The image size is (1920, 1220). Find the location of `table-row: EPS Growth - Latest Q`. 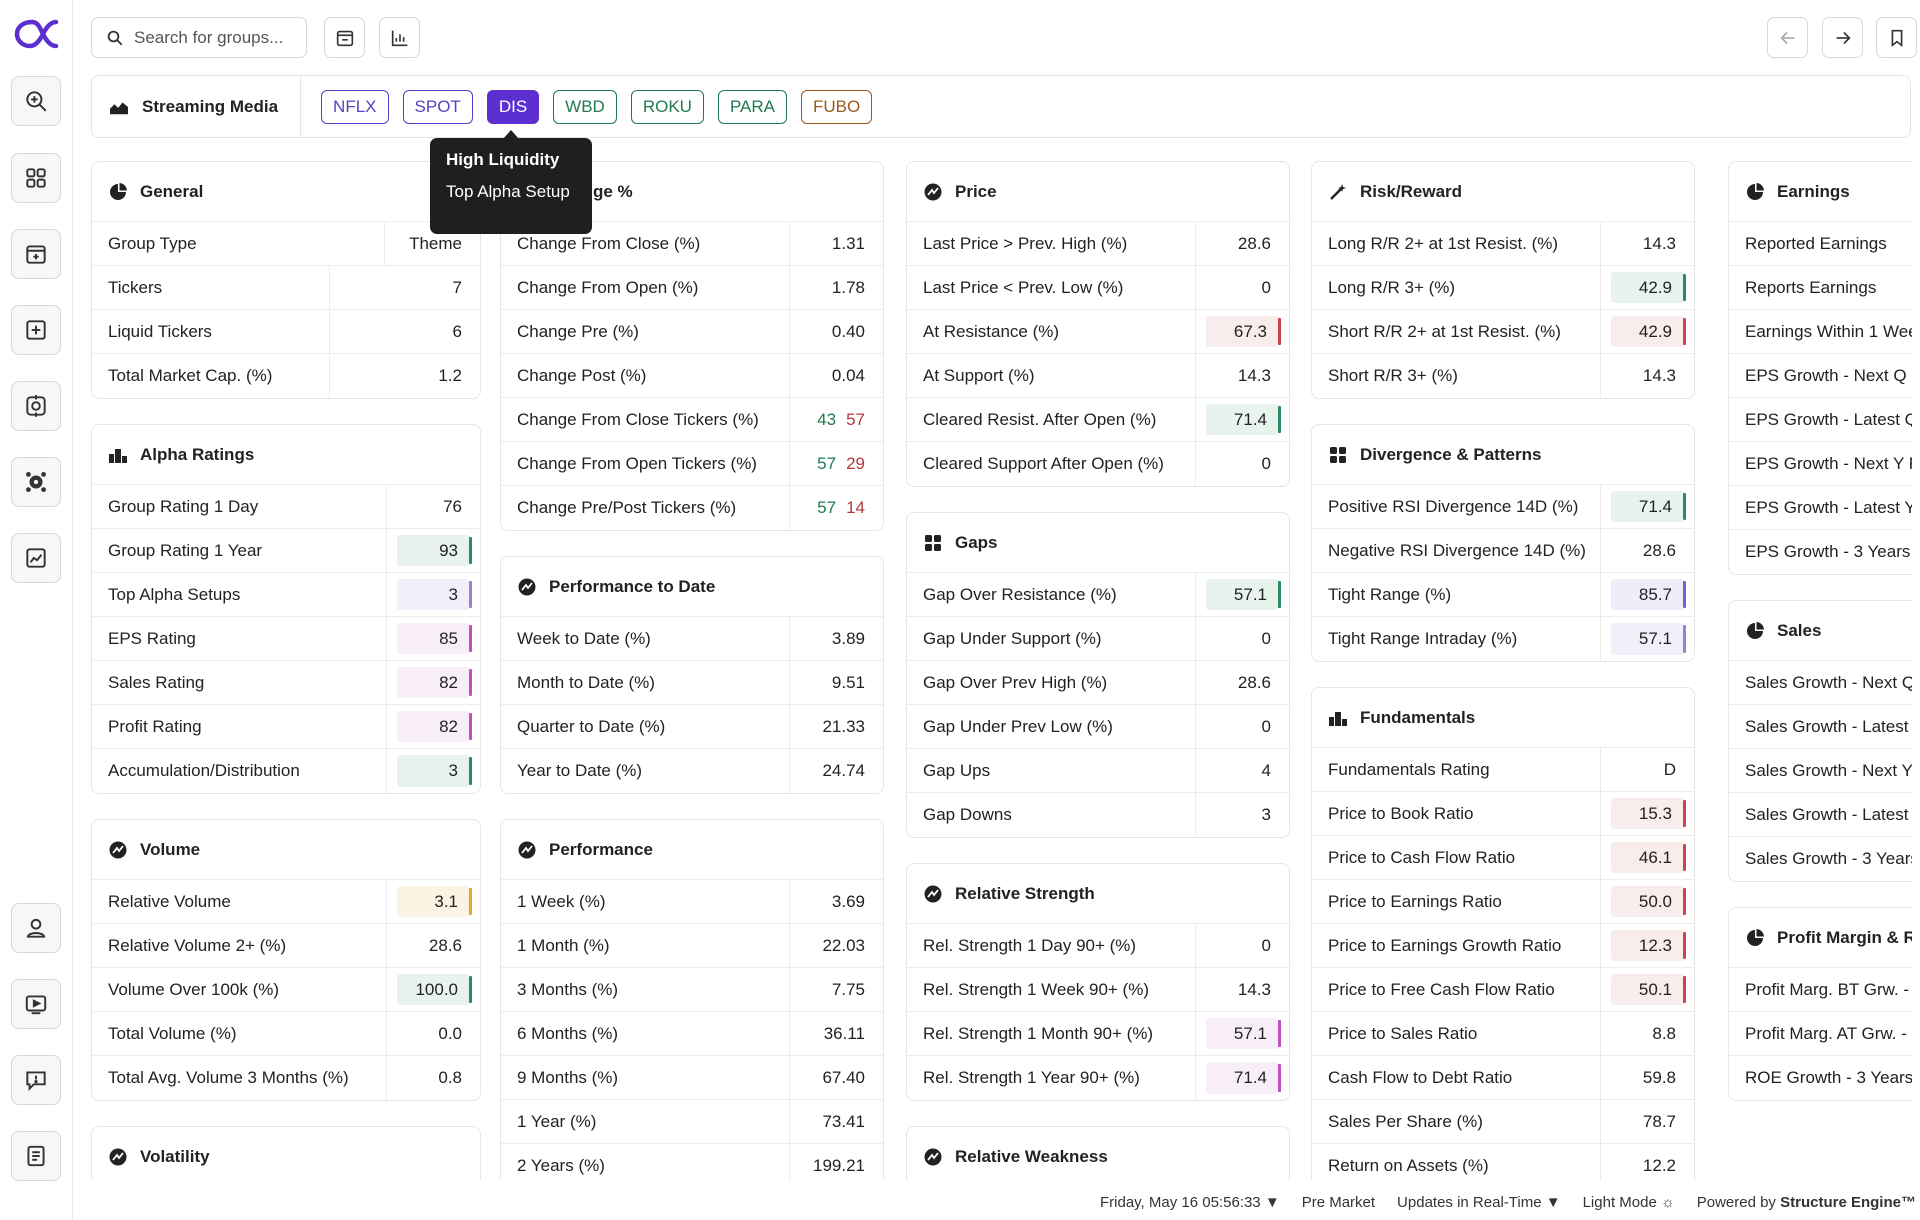

table-row: EPS Growth - Latest Q is located at coordinates (1820, 420).